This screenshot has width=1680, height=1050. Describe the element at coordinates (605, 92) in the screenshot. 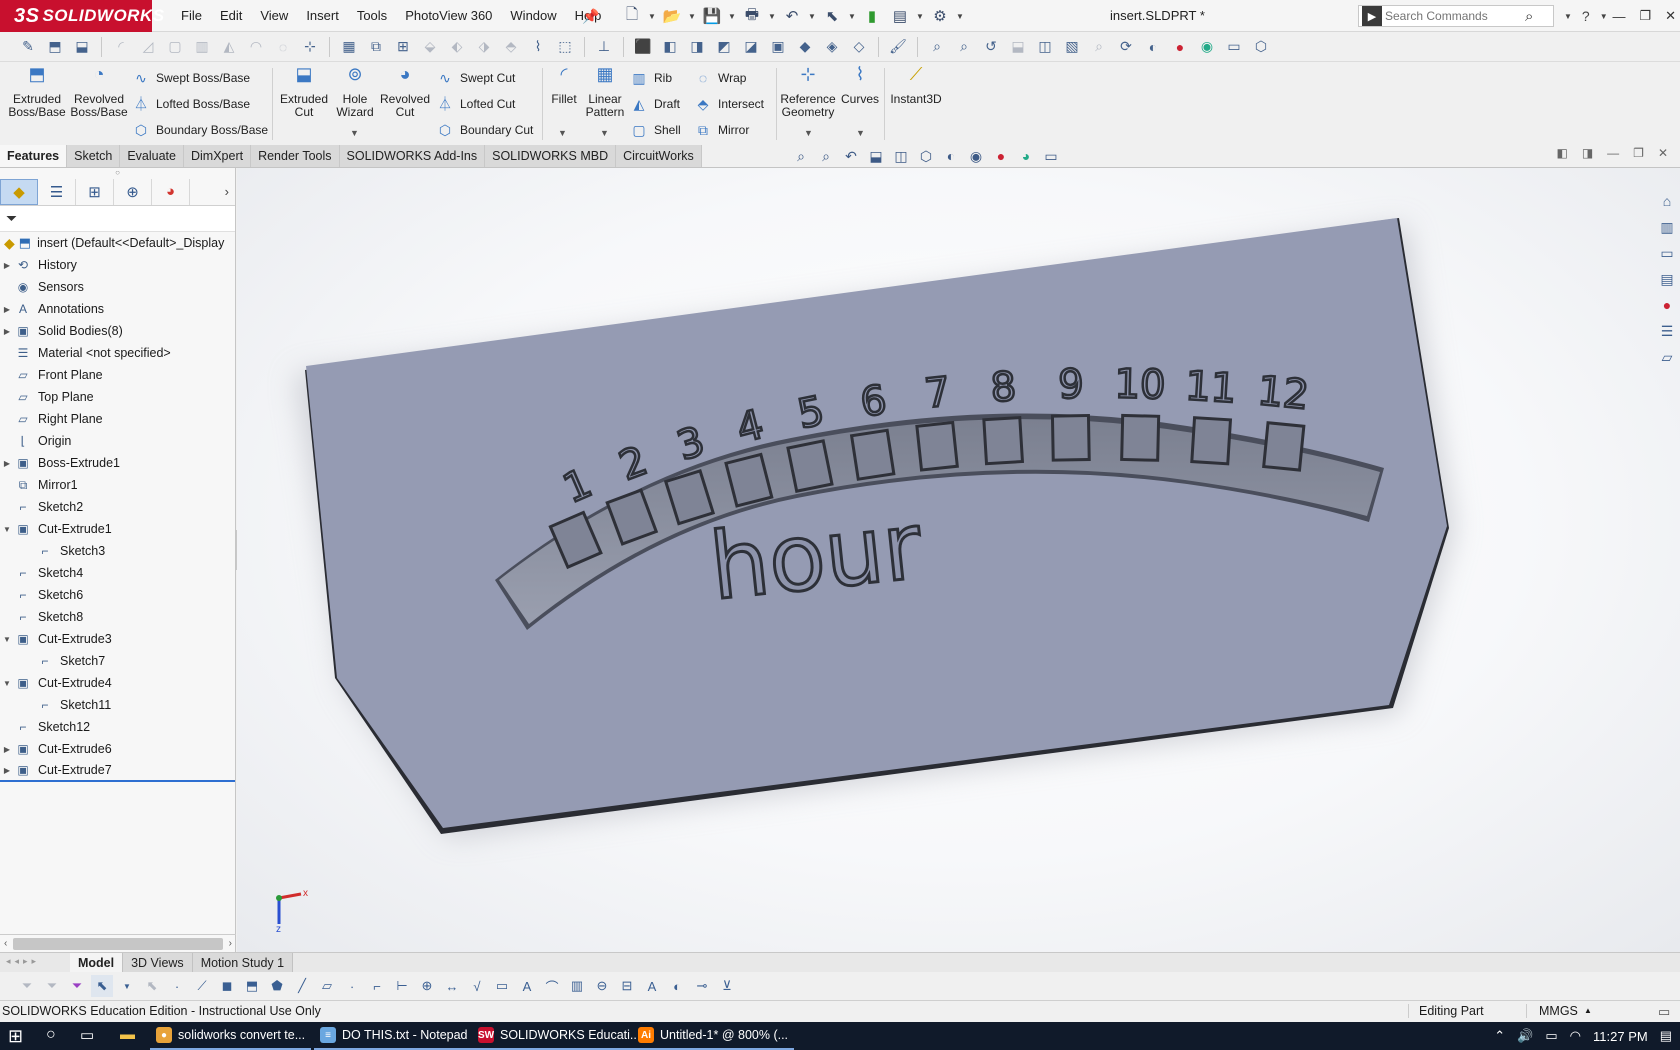

I see `linear-pattern-button: ▦ Linear Pattern` at that location.